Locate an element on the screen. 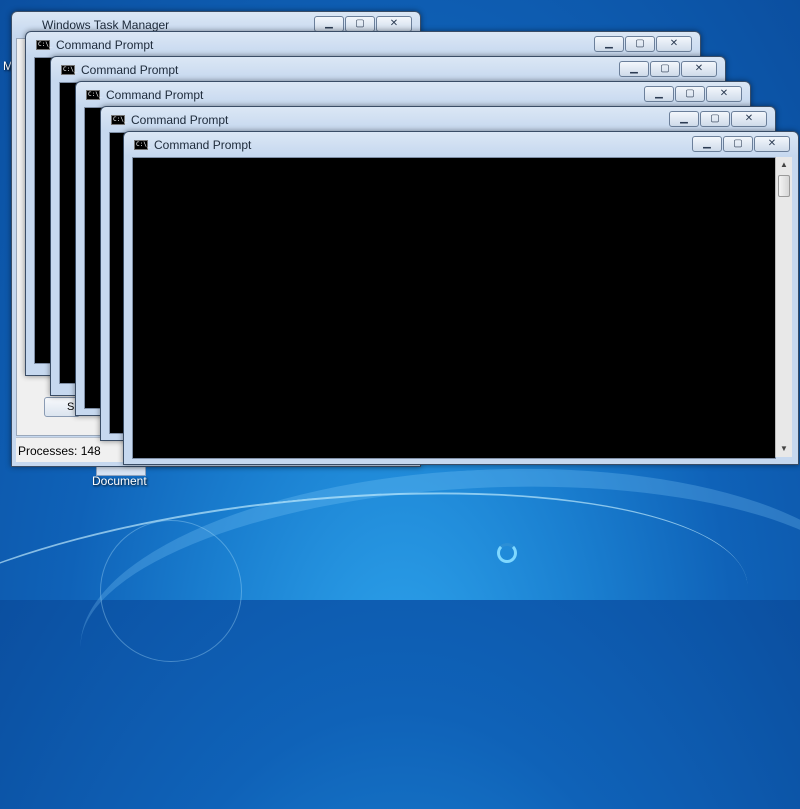  scrollbar-thumb is located at coordinates (784, 186).